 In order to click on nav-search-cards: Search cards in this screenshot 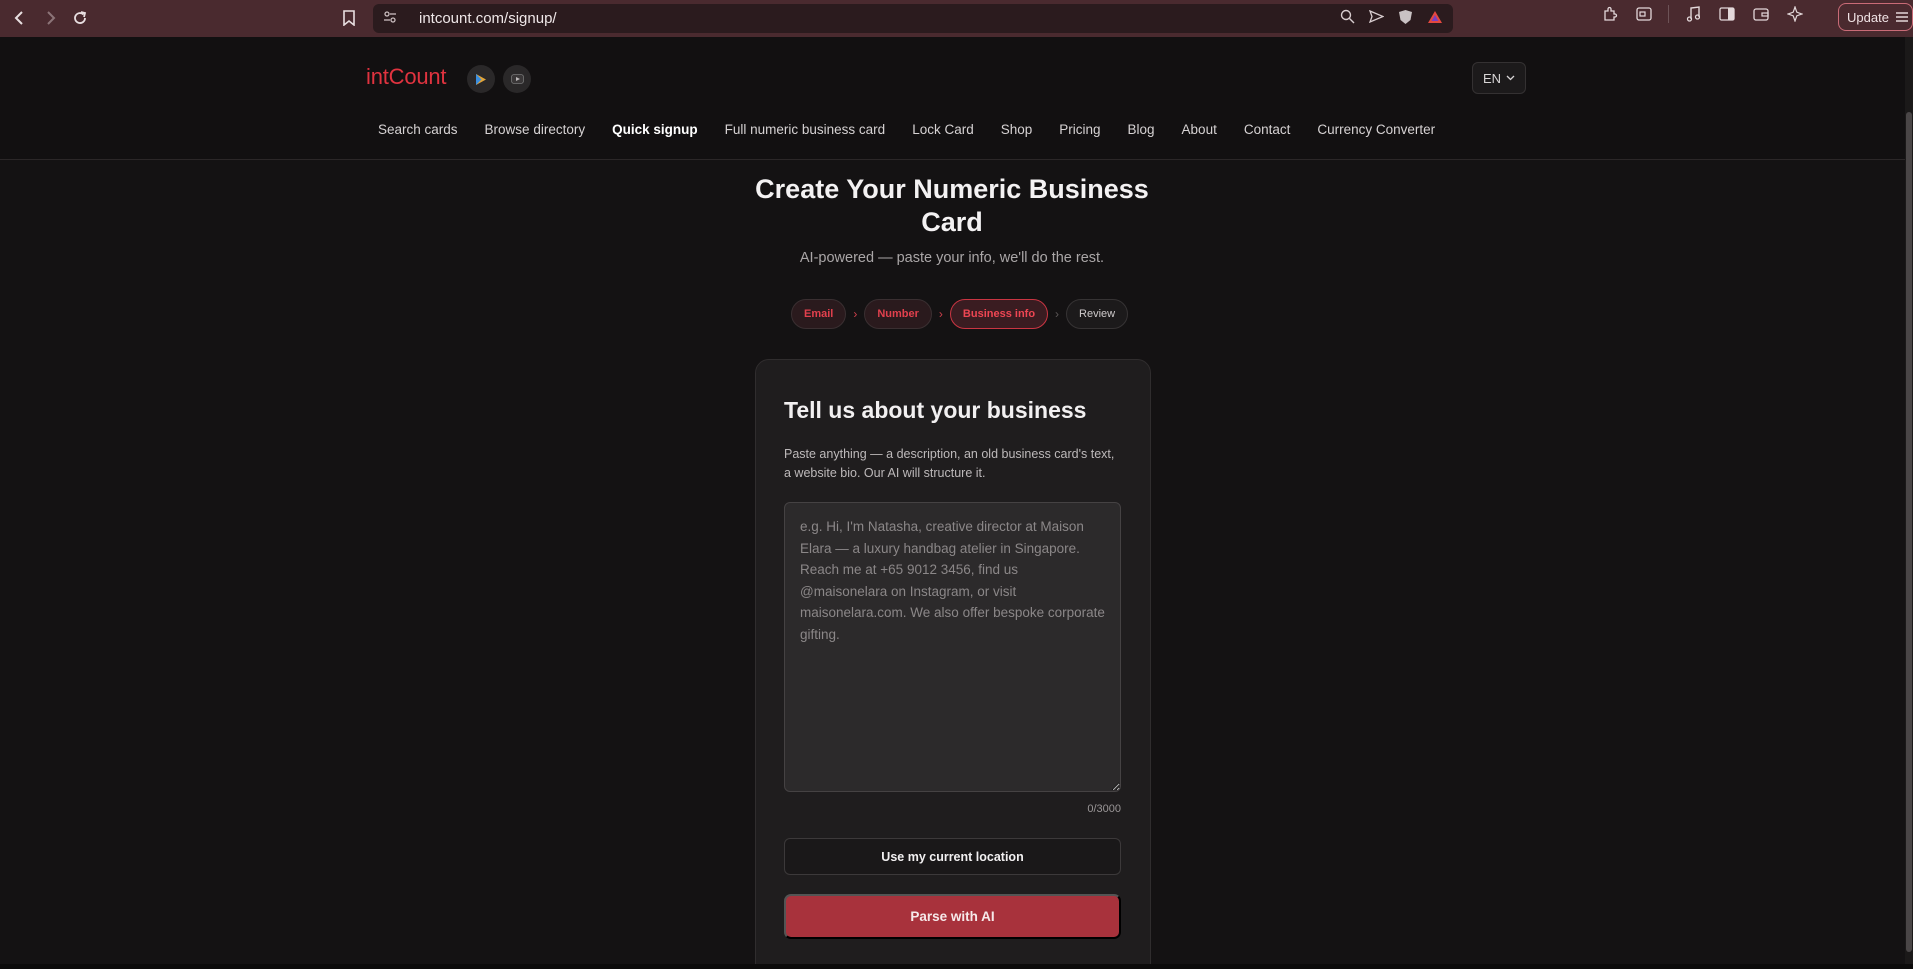, I will do `click(418, 129)`.